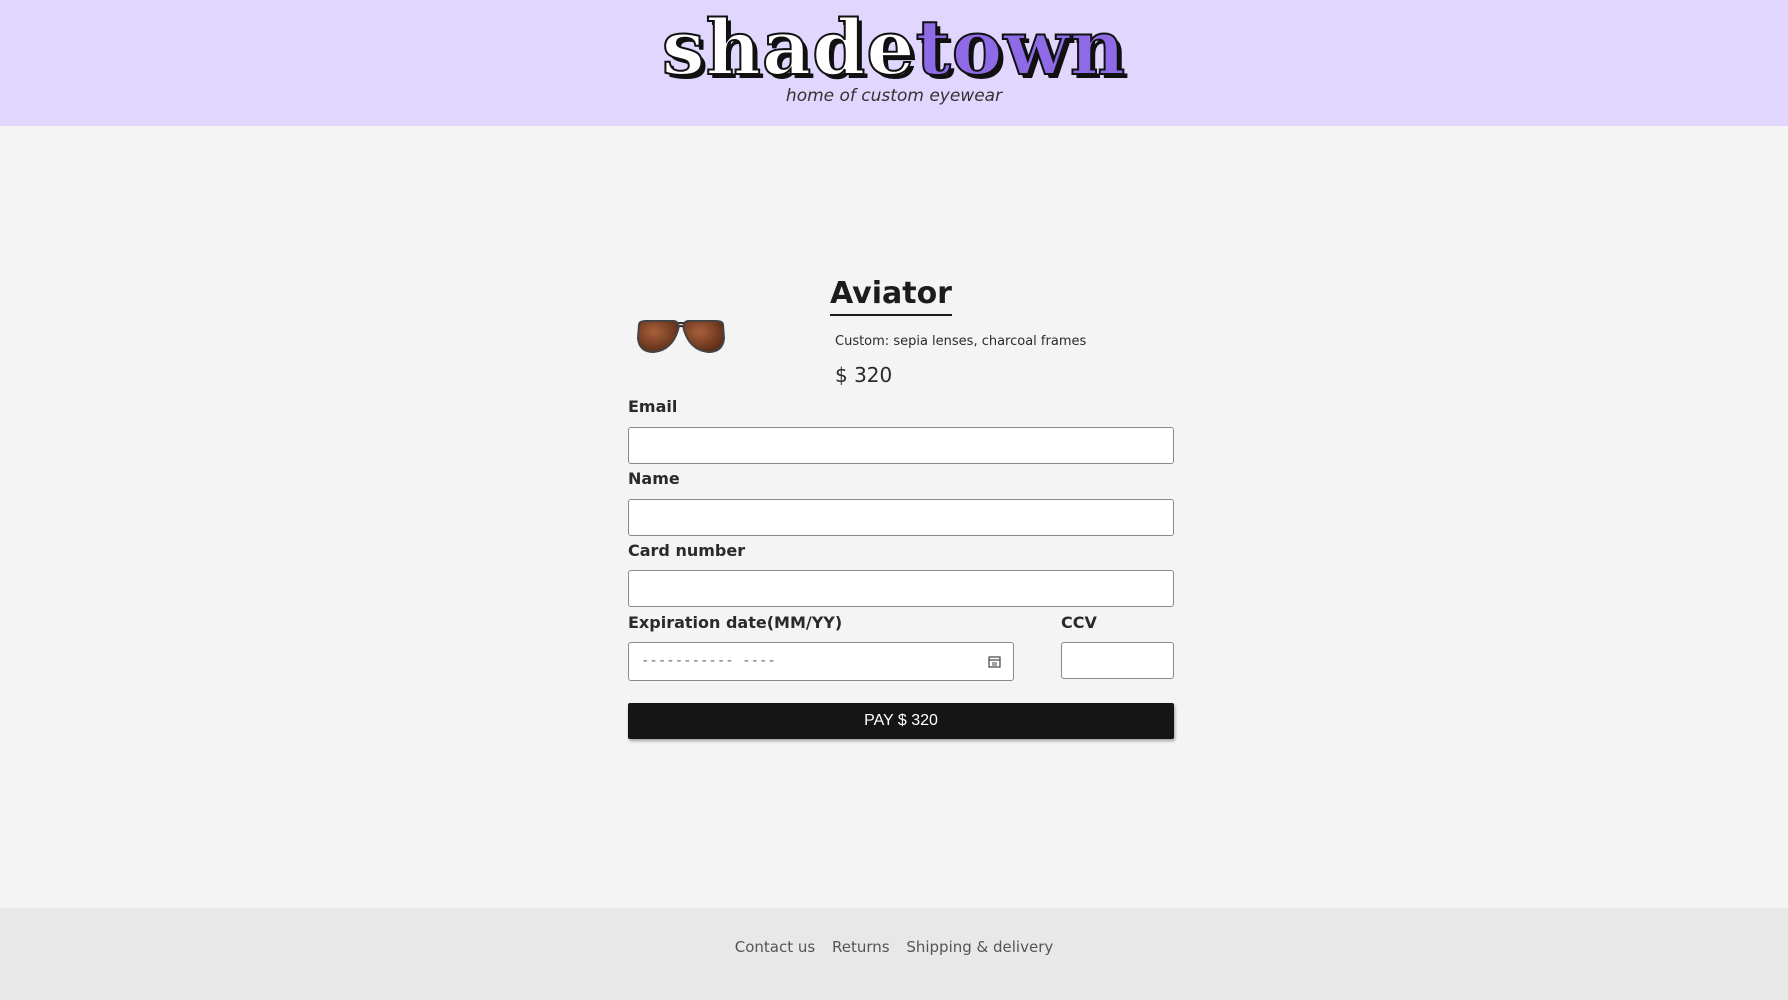 The image size is (1788, 1000). Describe the element at coordinates (861, 947) in the screenshot. I see `footer-link-returns: Returns` at that location.